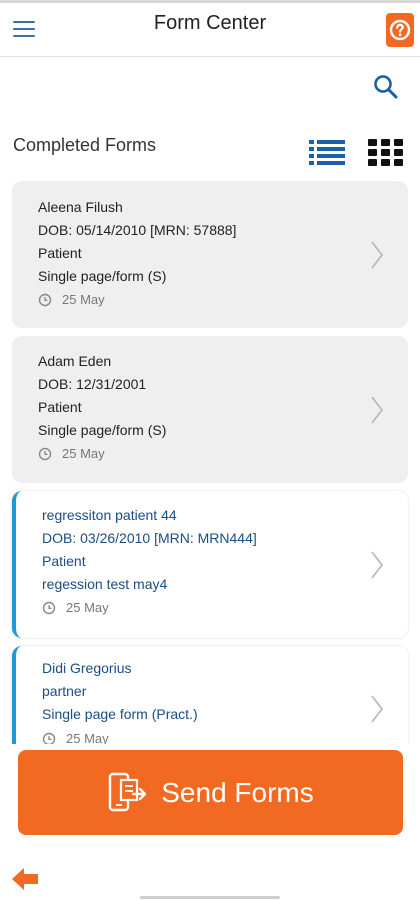 The image size is (420, 900). Describe the element at coordinates (120, 714) in the screenshot. I see `form-name: Single page form (Pract.)` at that location.